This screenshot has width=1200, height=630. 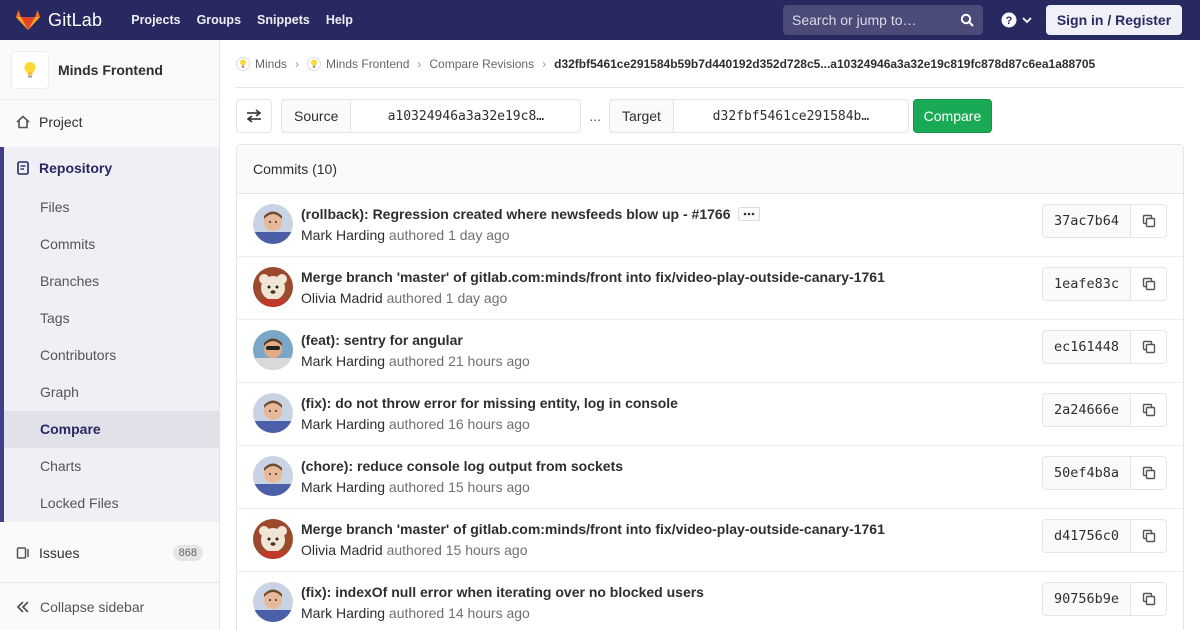 I want to click on question-icon: ?, so click(x=1009, y=20).